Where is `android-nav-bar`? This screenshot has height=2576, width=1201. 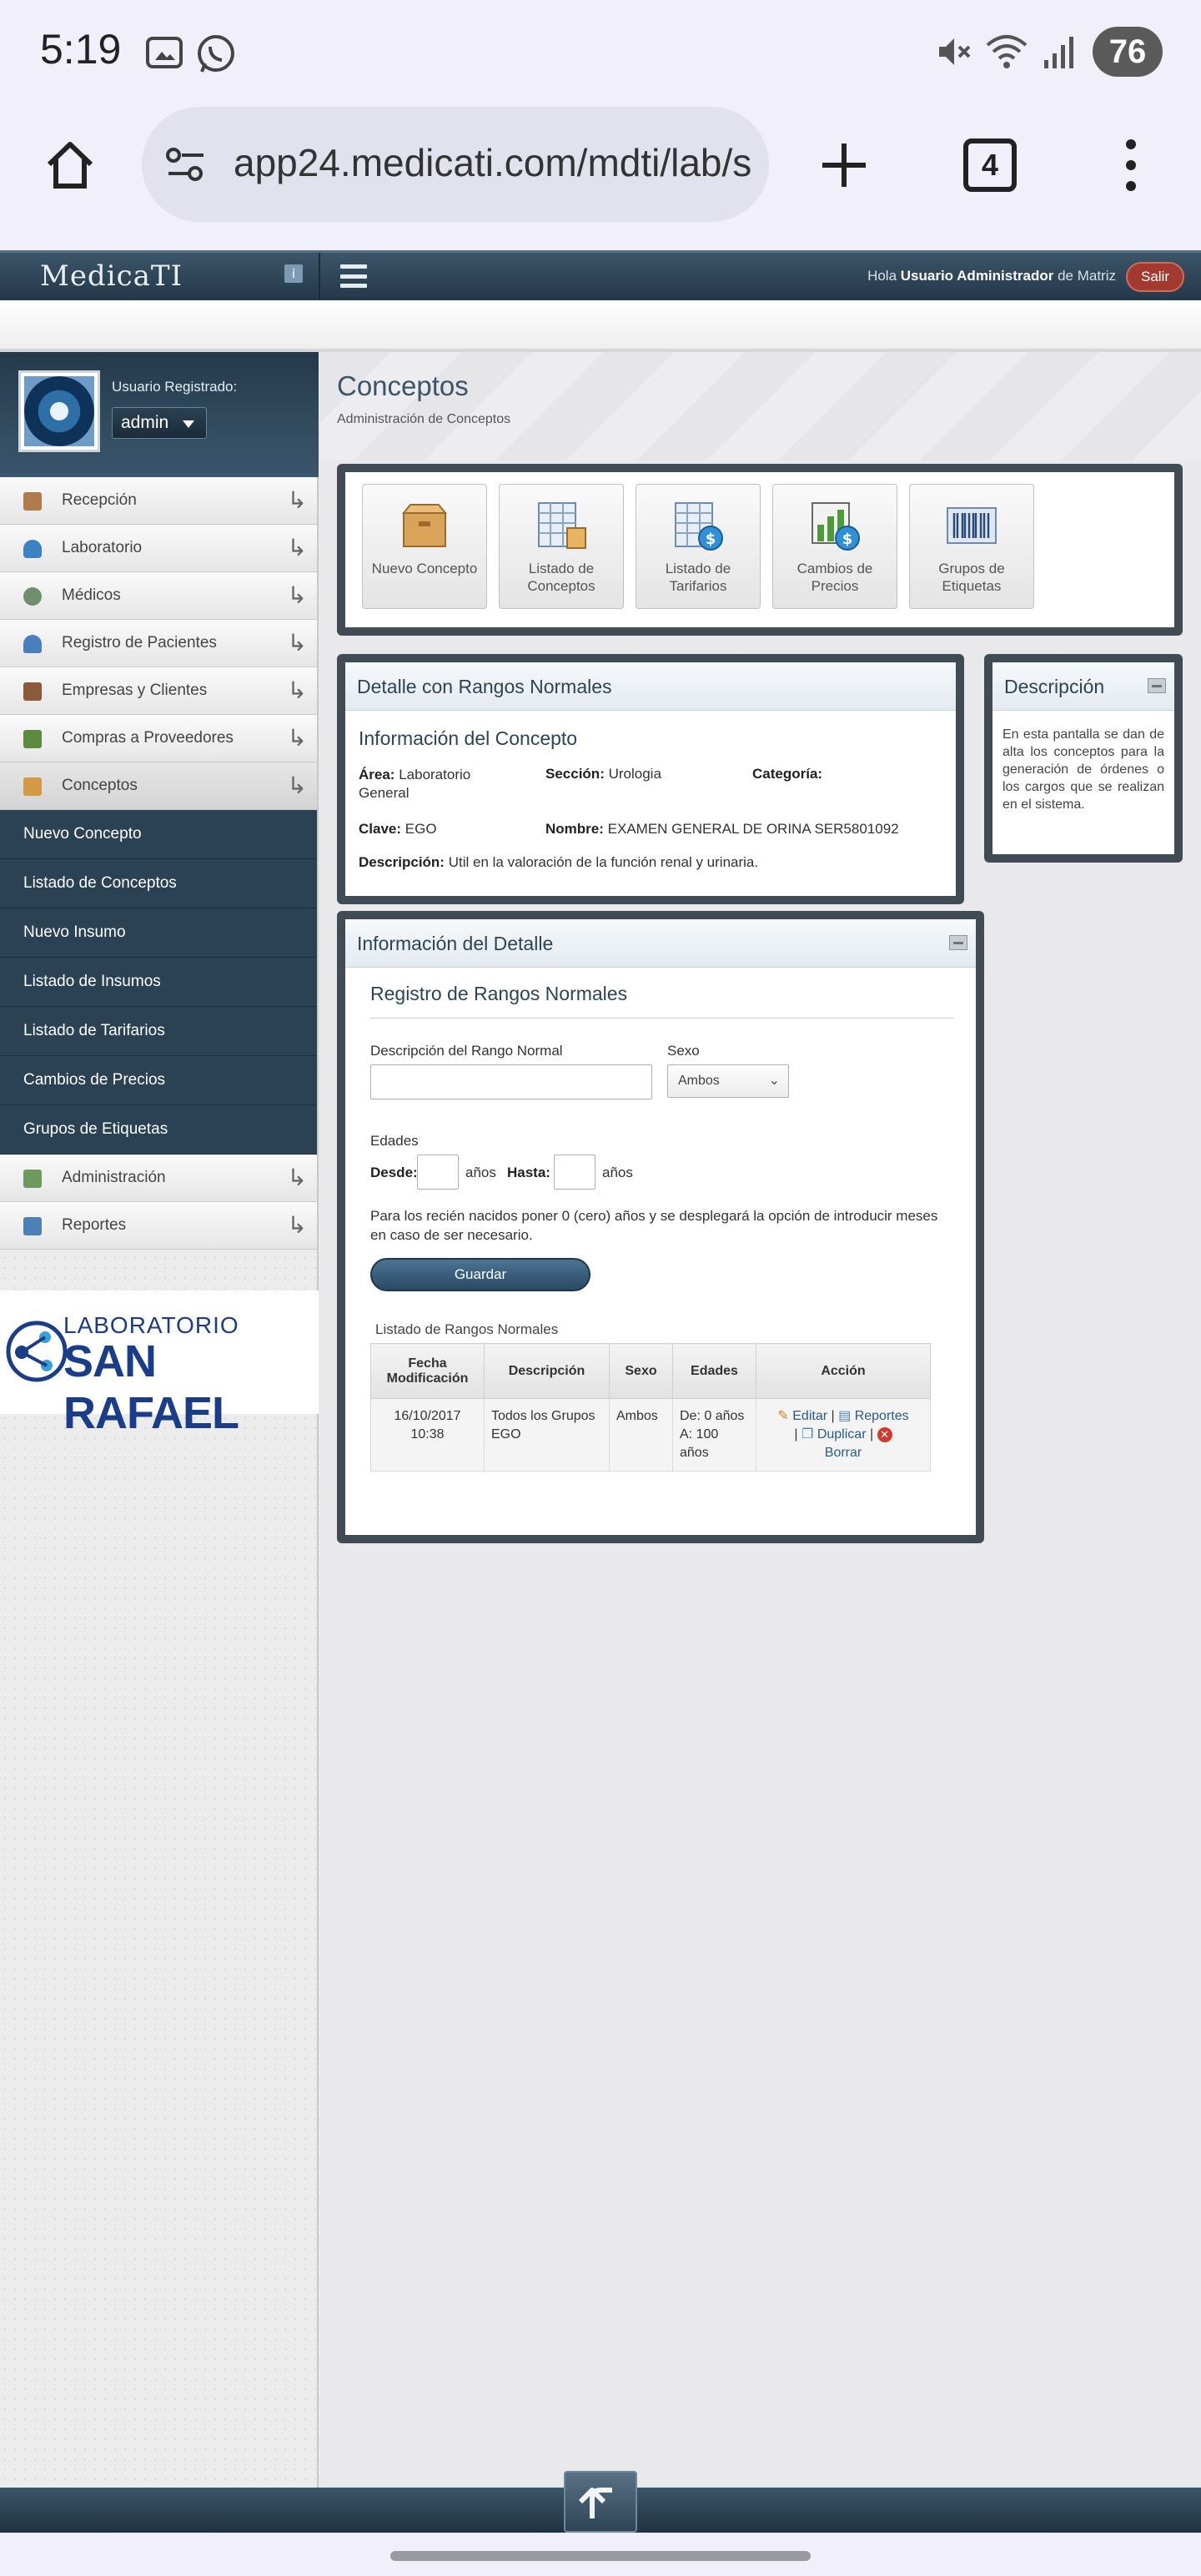
android-nav-bar is located at coordinates (601, 2554).